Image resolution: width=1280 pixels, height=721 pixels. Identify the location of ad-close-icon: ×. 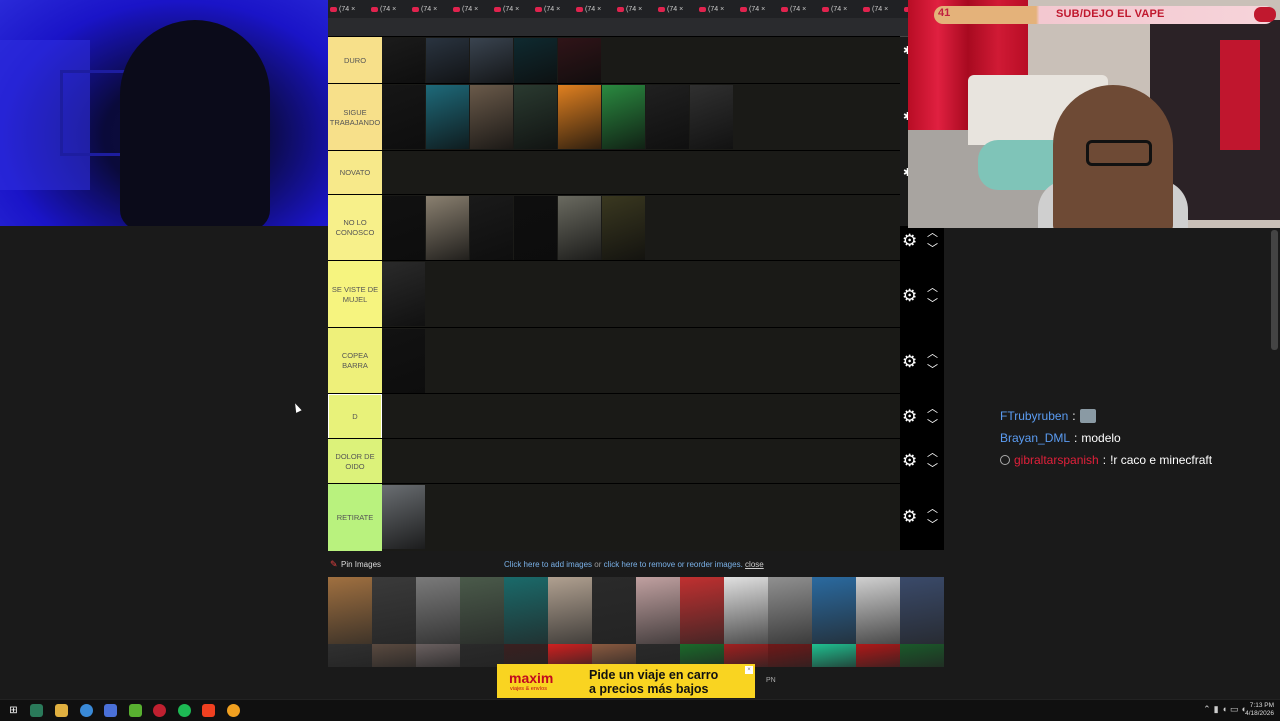
(749, 670).